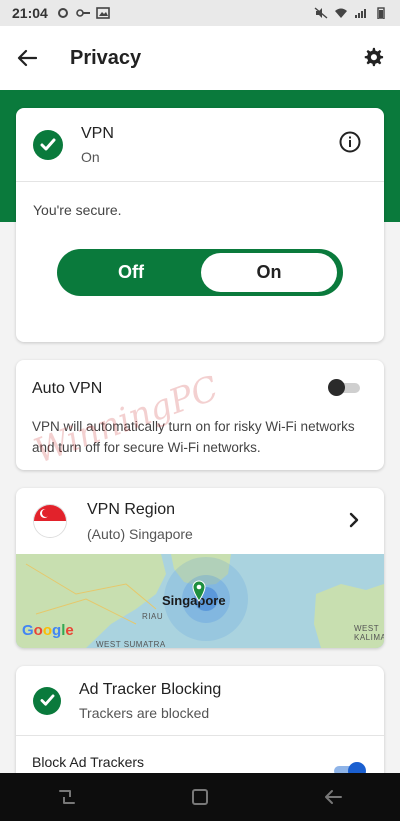  What do you see at coordinates (88, 762) in the screenshot?
I see `block-ad-trackers-label: Block Ad Trackers` at bounding box center [88, 762].